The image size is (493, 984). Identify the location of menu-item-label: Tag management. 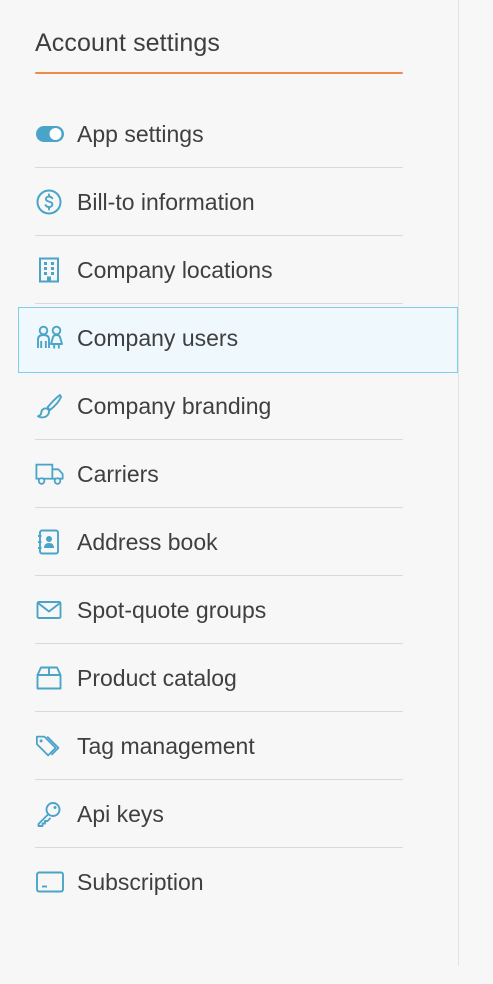
(166, 746).